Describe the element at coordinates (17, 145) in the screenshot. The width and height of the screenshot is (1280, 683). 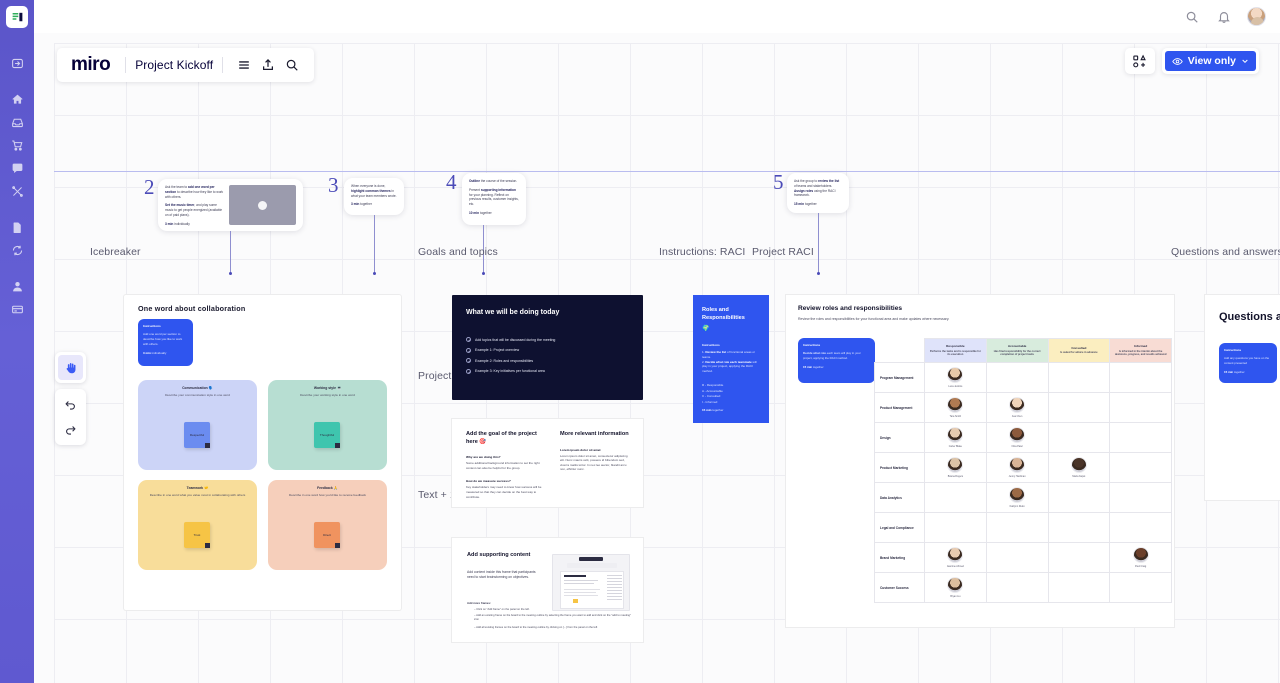
I see `cart-icon` at that location.